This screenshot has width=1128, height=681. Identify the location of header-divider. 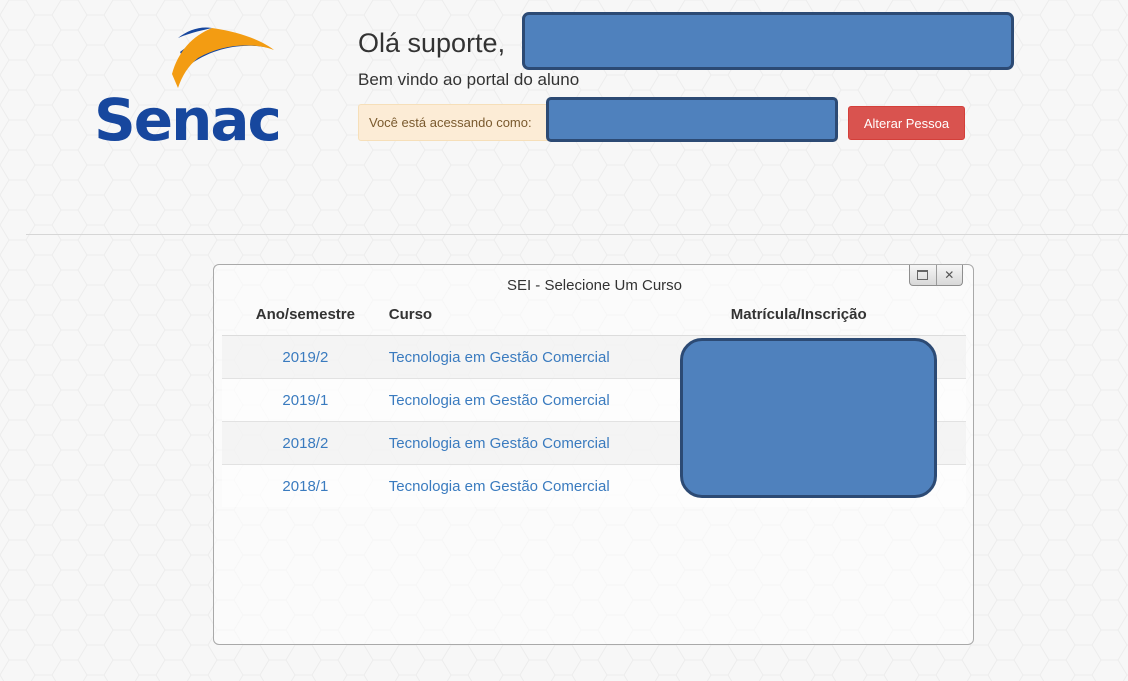
(577, 234).